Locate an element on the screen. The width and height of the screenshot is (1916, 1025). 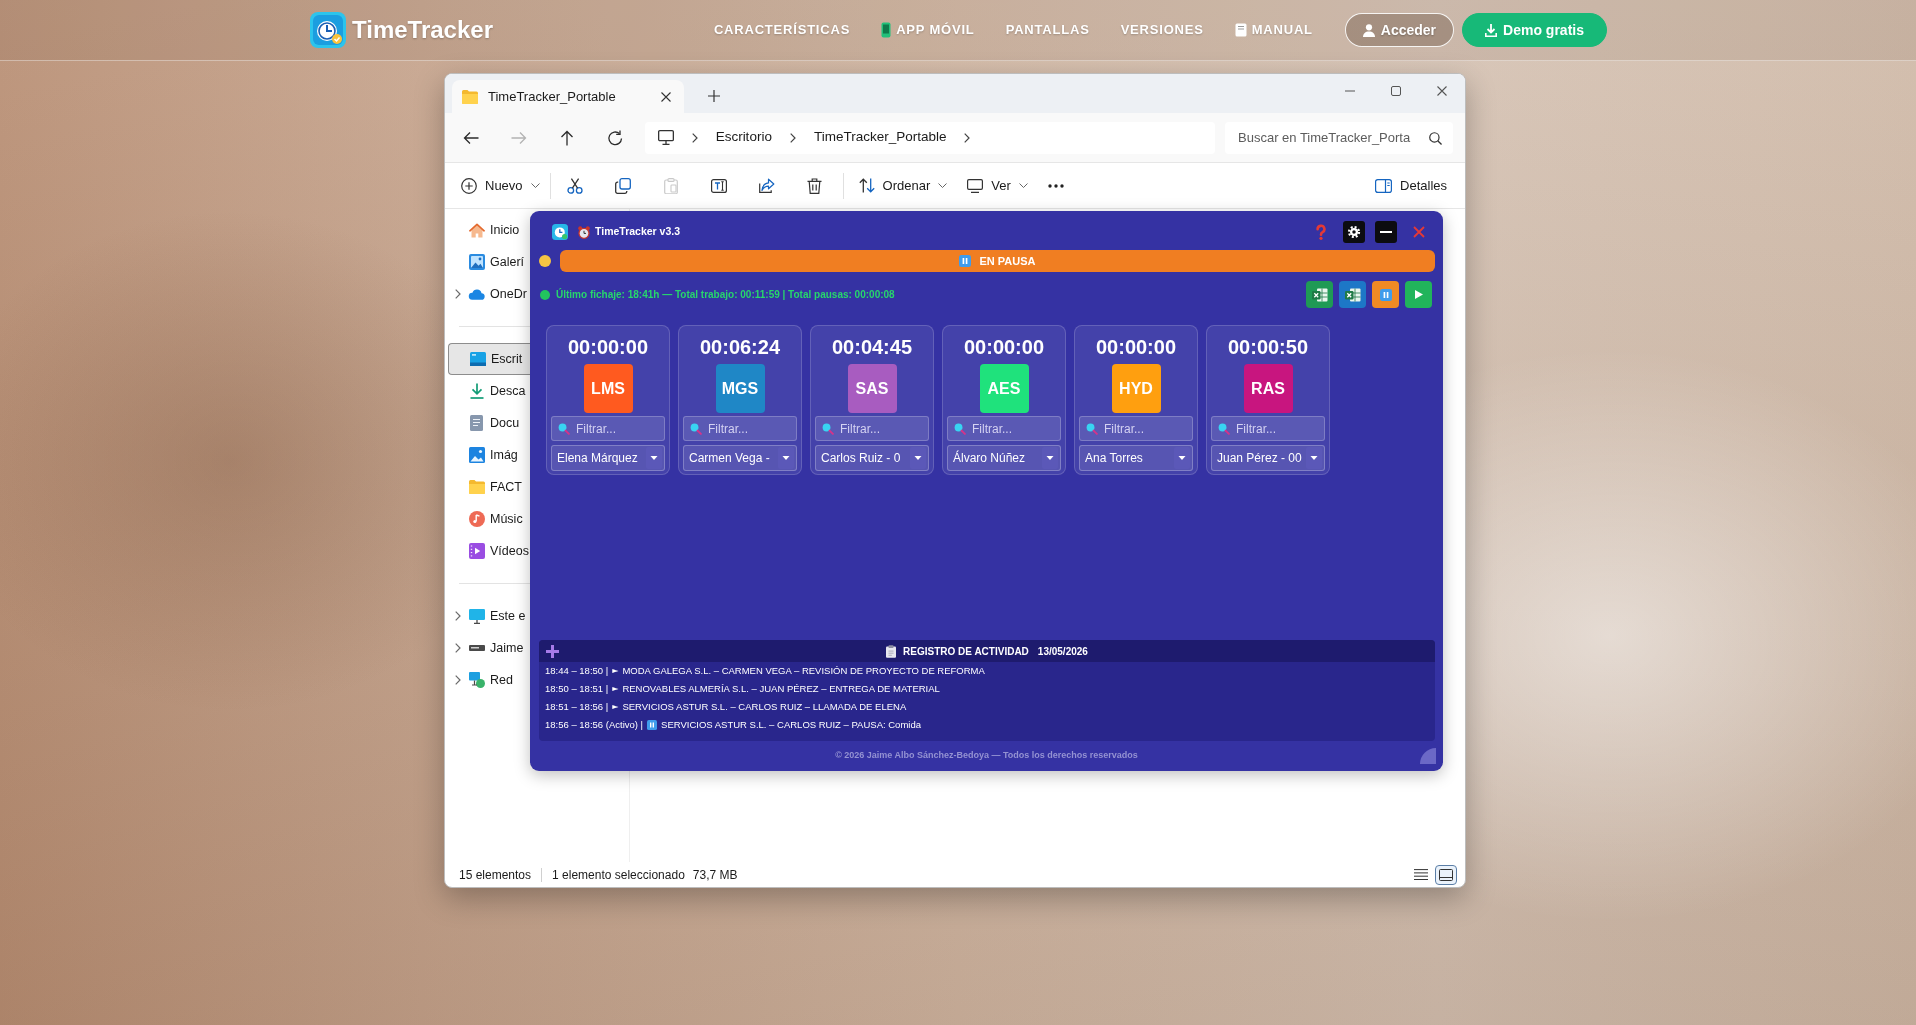
sidebar-item: Inicio is located at coordinates (489, 230).